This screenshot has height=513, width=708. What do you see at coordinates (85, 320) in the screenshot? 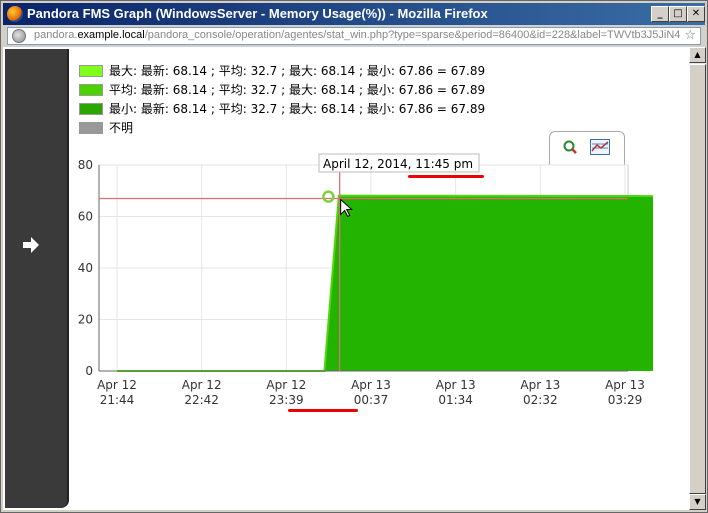
I see `y-tick-label: 20` at bounding box center [85, 320].